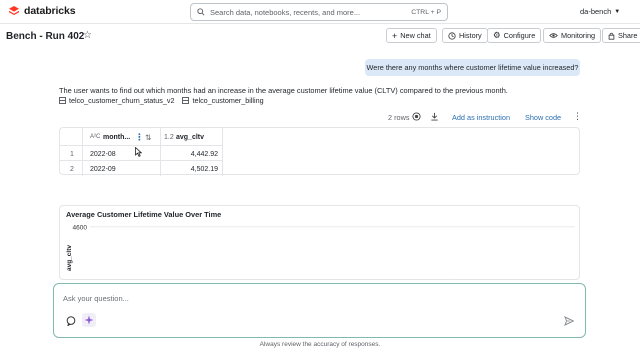  I want to click on column-header-avg-cltv: avg_cltv, so click(190, 137).